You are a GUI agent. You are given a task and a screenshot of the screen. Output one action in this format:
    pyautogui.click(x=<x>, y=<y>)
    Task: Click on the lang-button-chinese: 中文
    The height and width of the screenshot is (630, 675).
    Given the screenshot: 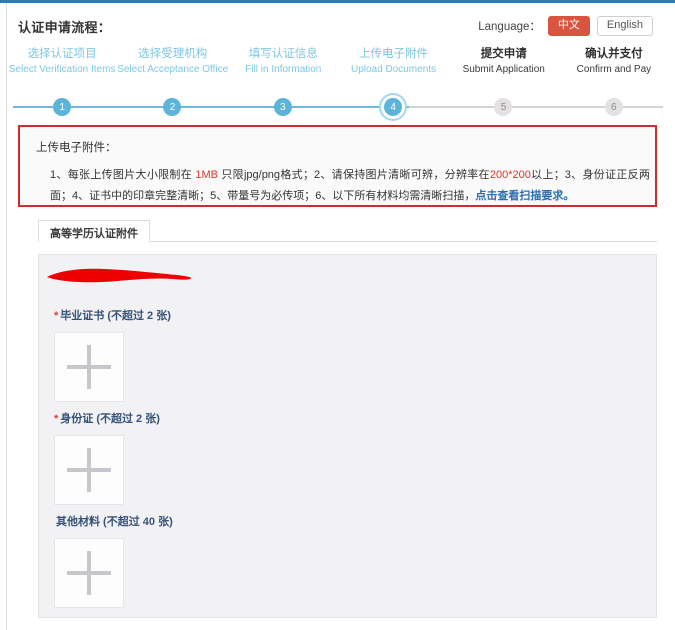 What is the action you would take?
    pyautogui.click(x=568, y=26)
    